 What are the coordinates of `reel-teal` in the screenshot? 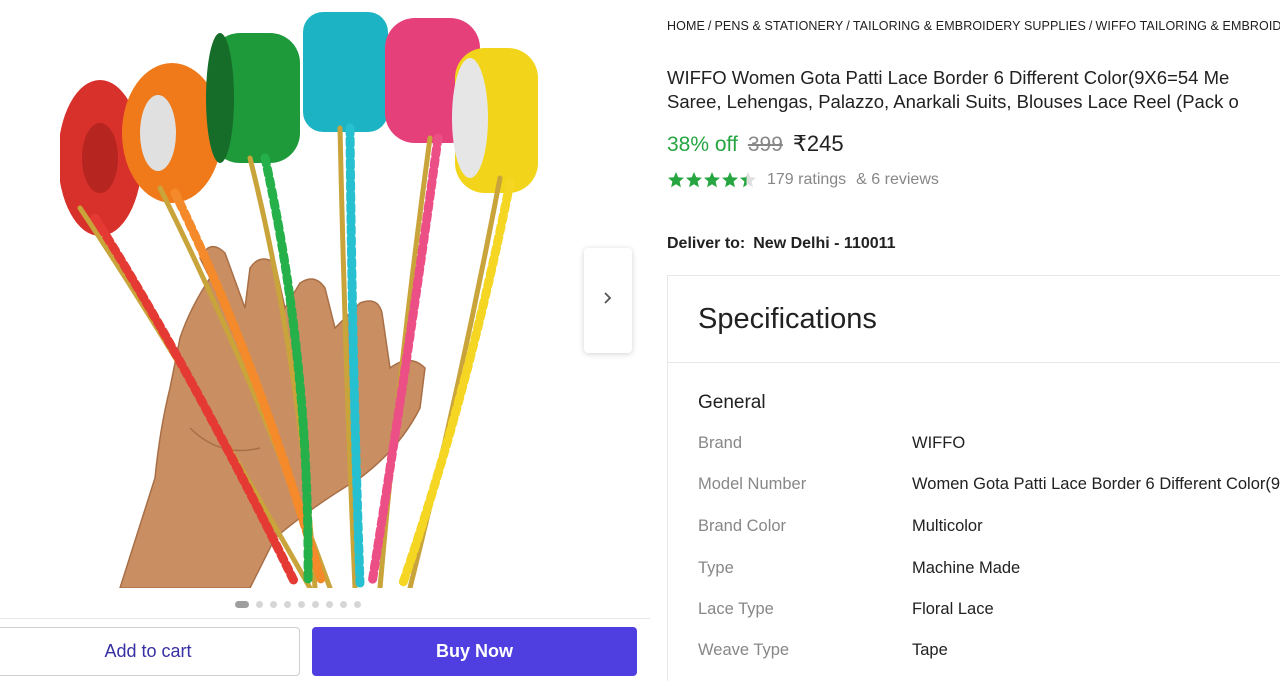 It's located at (345, 72).